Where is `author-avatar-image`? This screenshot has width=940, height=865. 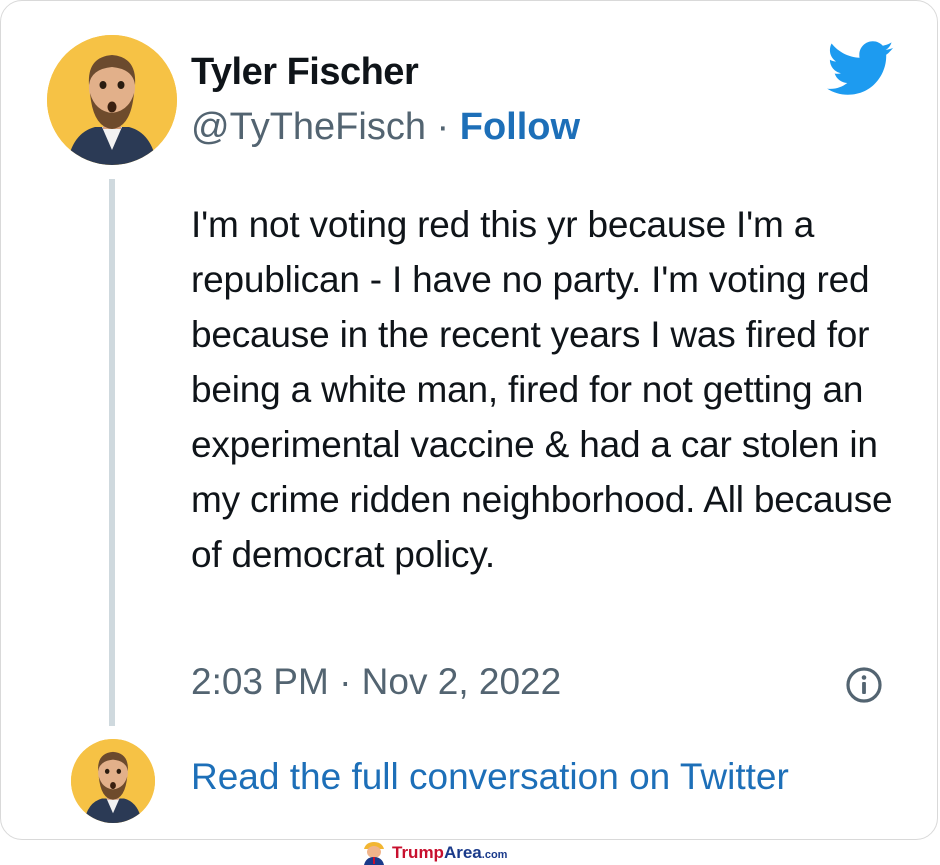
author-avatar-image is located at coordinates (112, 100).